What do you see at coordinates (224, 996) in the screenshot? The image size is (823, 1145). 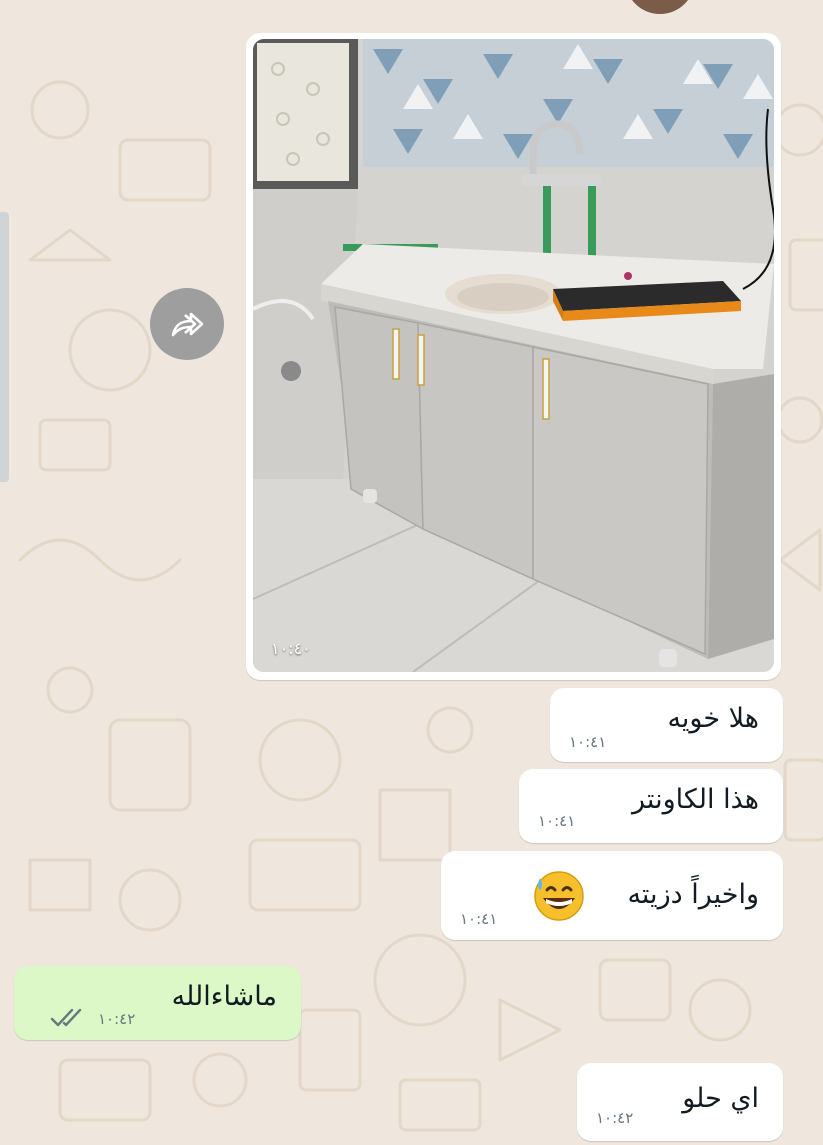 I see `message-text: ماشاءالله` at bounding box center [224, 996].